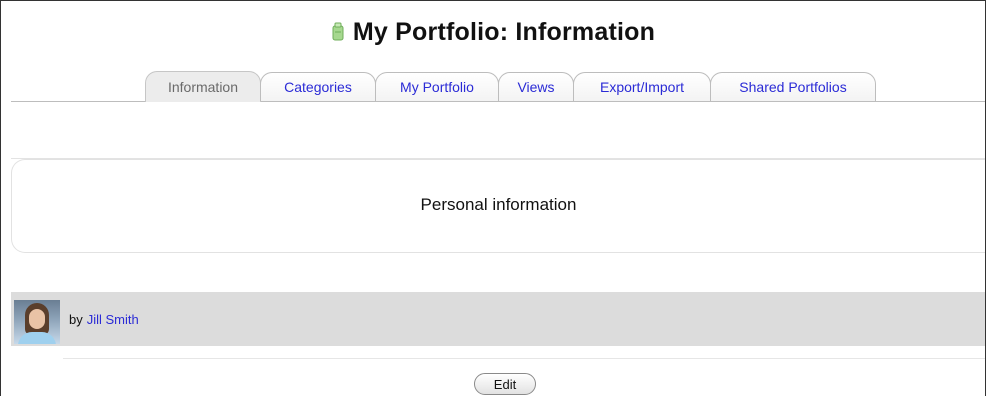 The width and height of the screenshot is (986, 397). I want to click on tab-label: Views, so click(536, 87).